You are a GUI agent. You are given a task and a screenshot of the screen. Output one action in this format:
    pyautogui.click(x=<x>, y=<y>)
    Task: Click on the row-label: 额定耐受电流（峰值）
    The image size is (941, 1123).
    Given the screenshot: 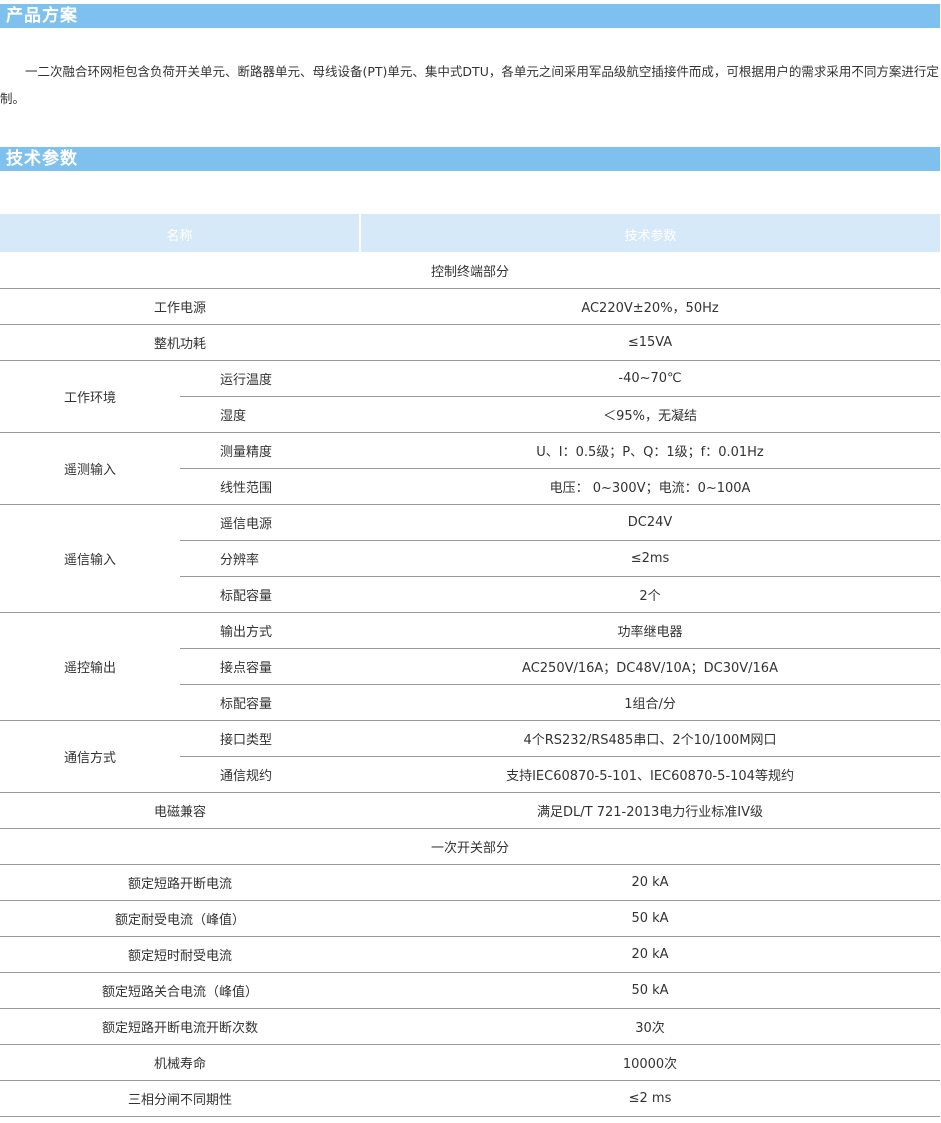 What is the action you would take?
    pyautogui.click(x=180, y=918)
    